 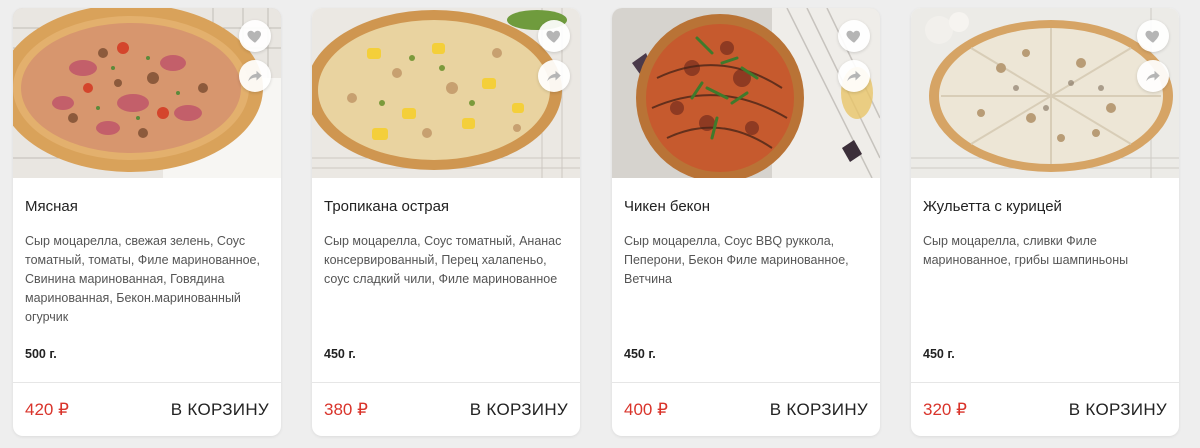 What do you see at coordinates (746, 207) in the screenshot?
I see `product-title: Чикен бекон` at bounding box center [746, 207].